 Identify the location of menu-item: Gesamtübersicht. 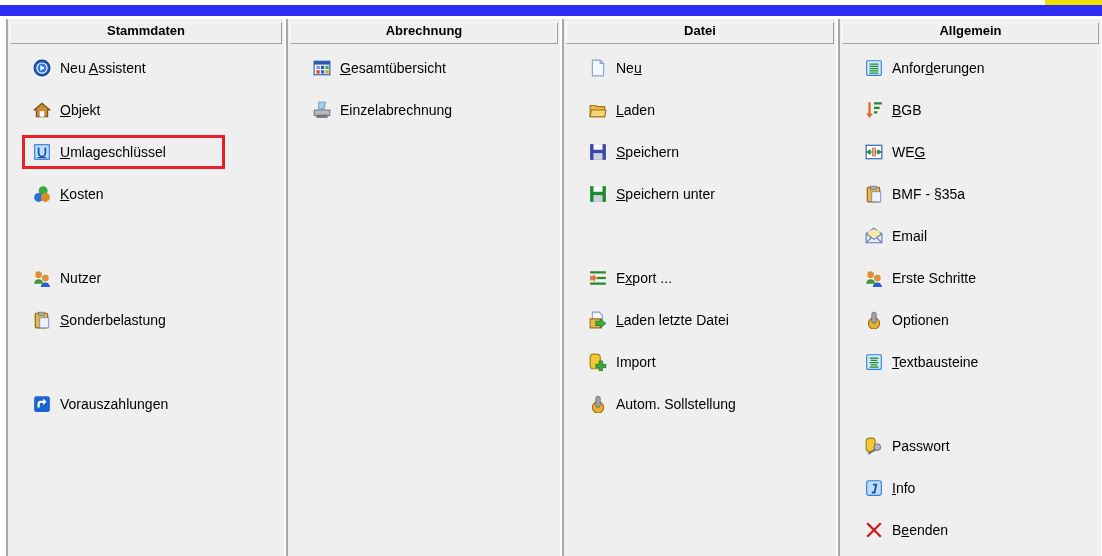
(379, 68).